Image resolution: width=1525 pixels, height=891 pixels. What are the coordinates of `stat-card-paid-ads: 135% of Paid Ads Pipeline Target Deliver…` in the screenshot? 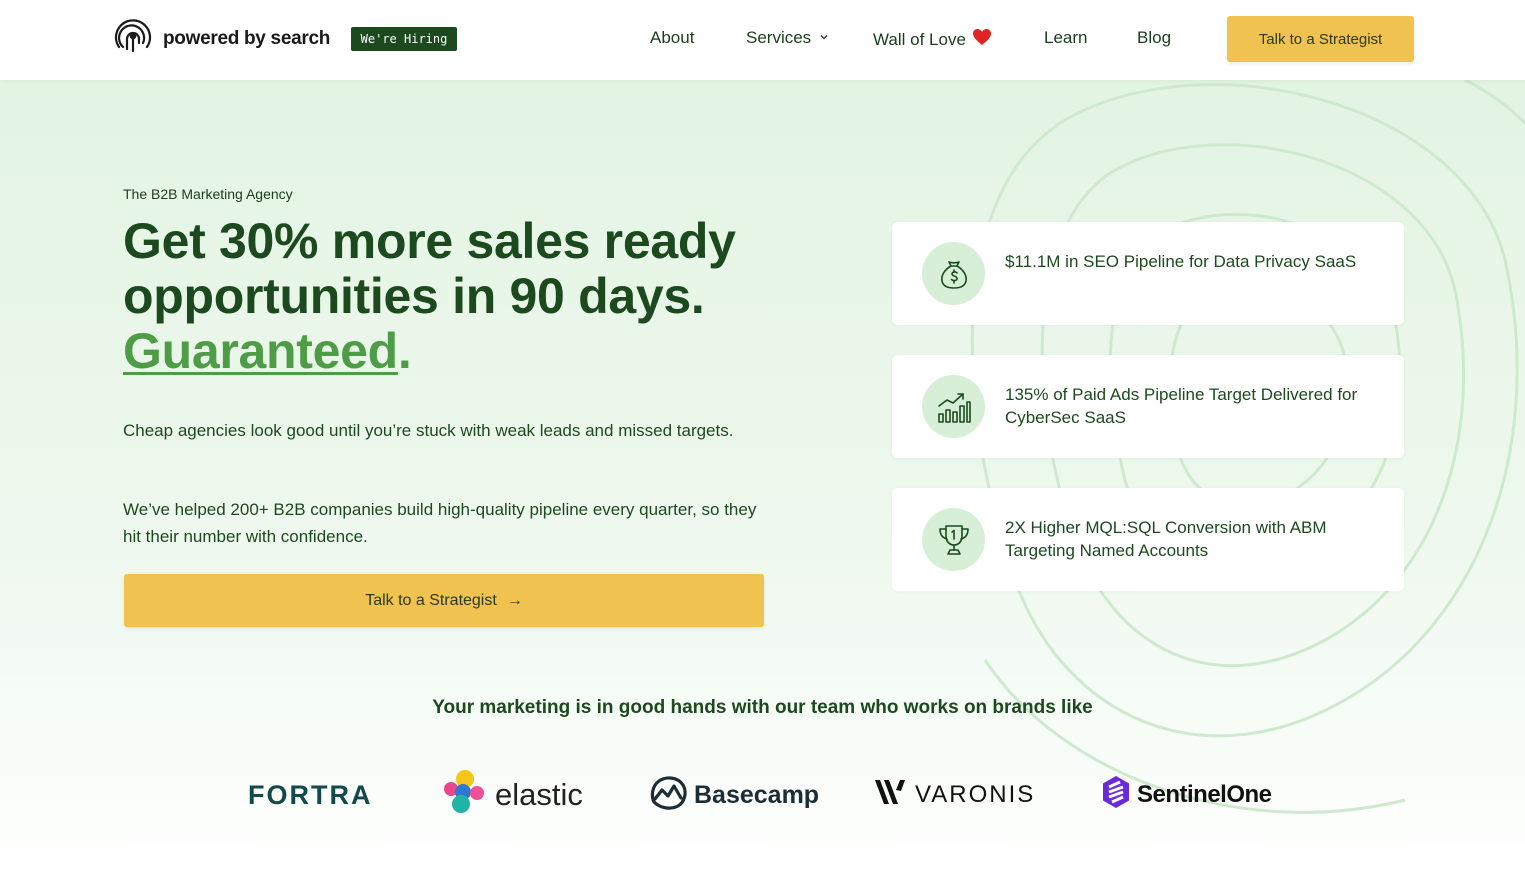 It's located at (1148, 406).